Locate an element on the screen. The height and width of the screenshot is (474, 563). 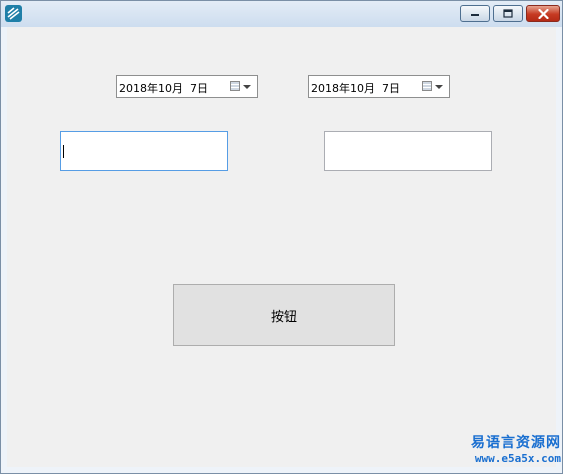
app-icon is located at coordinates (13, 13).